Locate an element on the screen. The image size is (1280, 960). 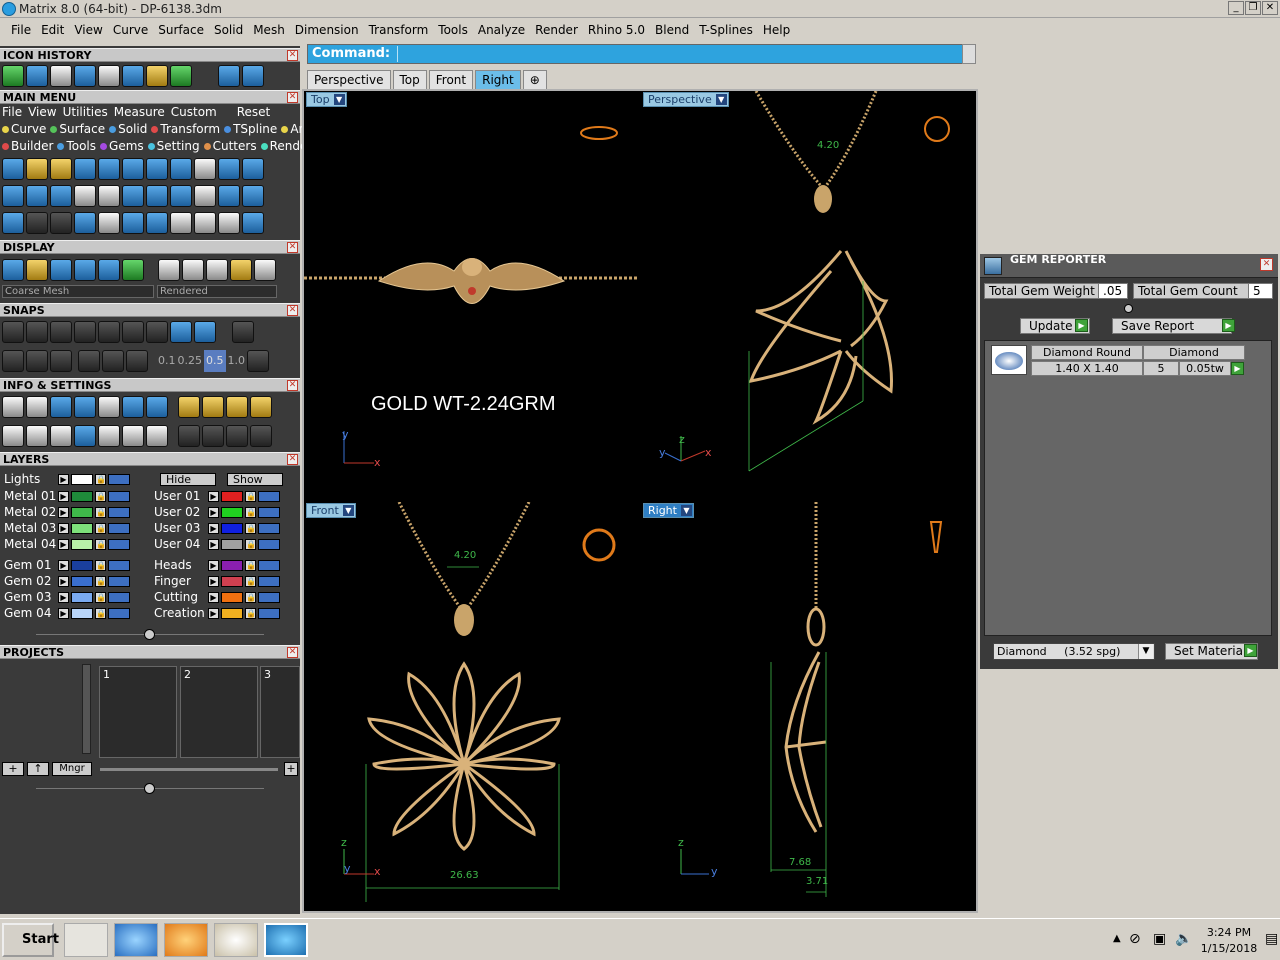
main-menu-utilities: Utilities is located at coordinates (85, 112).